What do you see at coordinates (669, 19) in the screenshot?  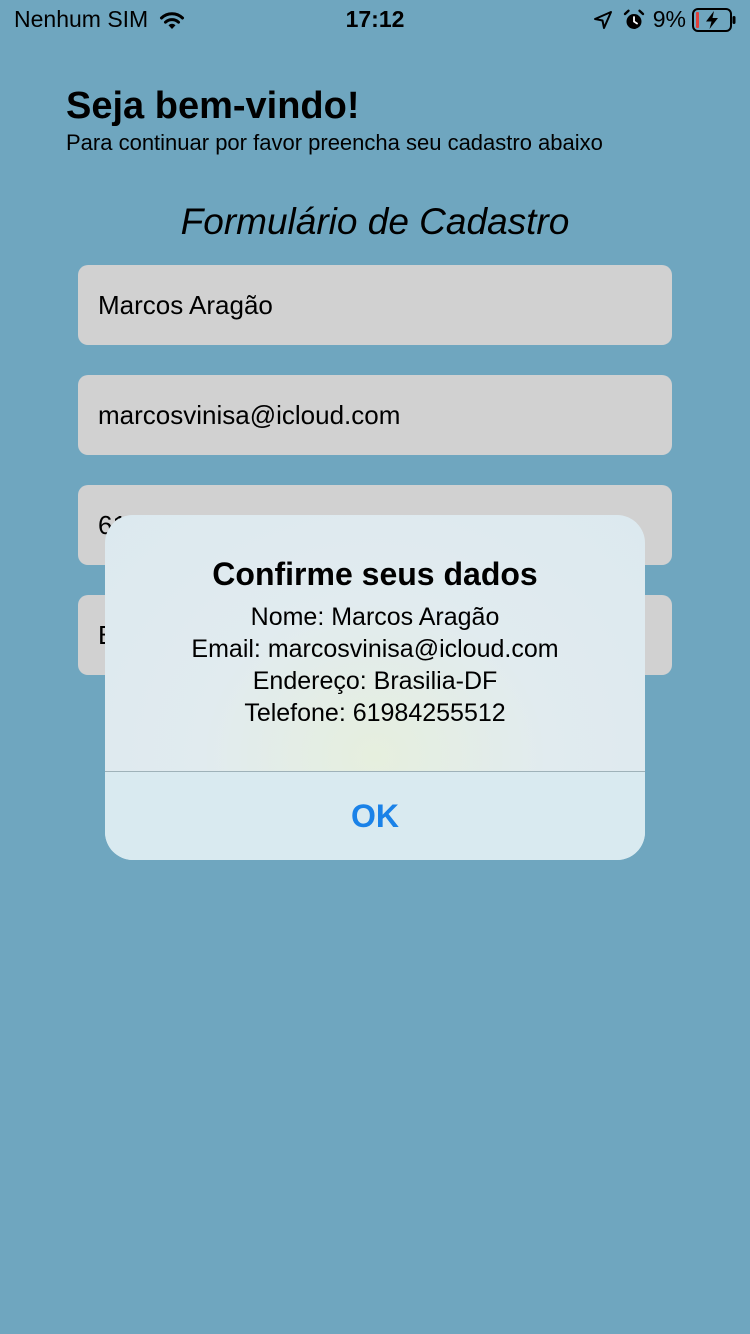 I see `battery-percent: 9%` at bounding box center [669, 19].